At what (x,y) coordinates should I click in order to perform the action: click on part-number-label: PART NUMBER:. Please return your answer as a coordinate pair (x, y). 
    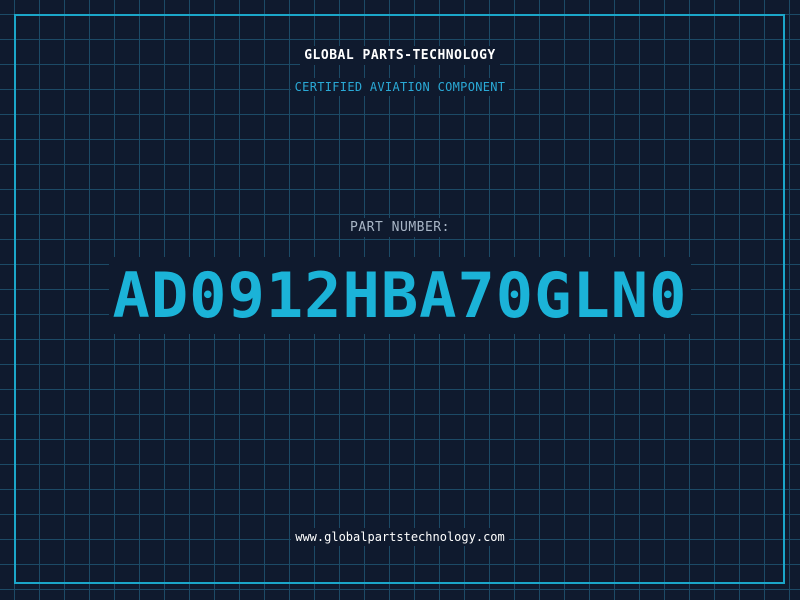
    Looking at the image, I should click on (400, 227).